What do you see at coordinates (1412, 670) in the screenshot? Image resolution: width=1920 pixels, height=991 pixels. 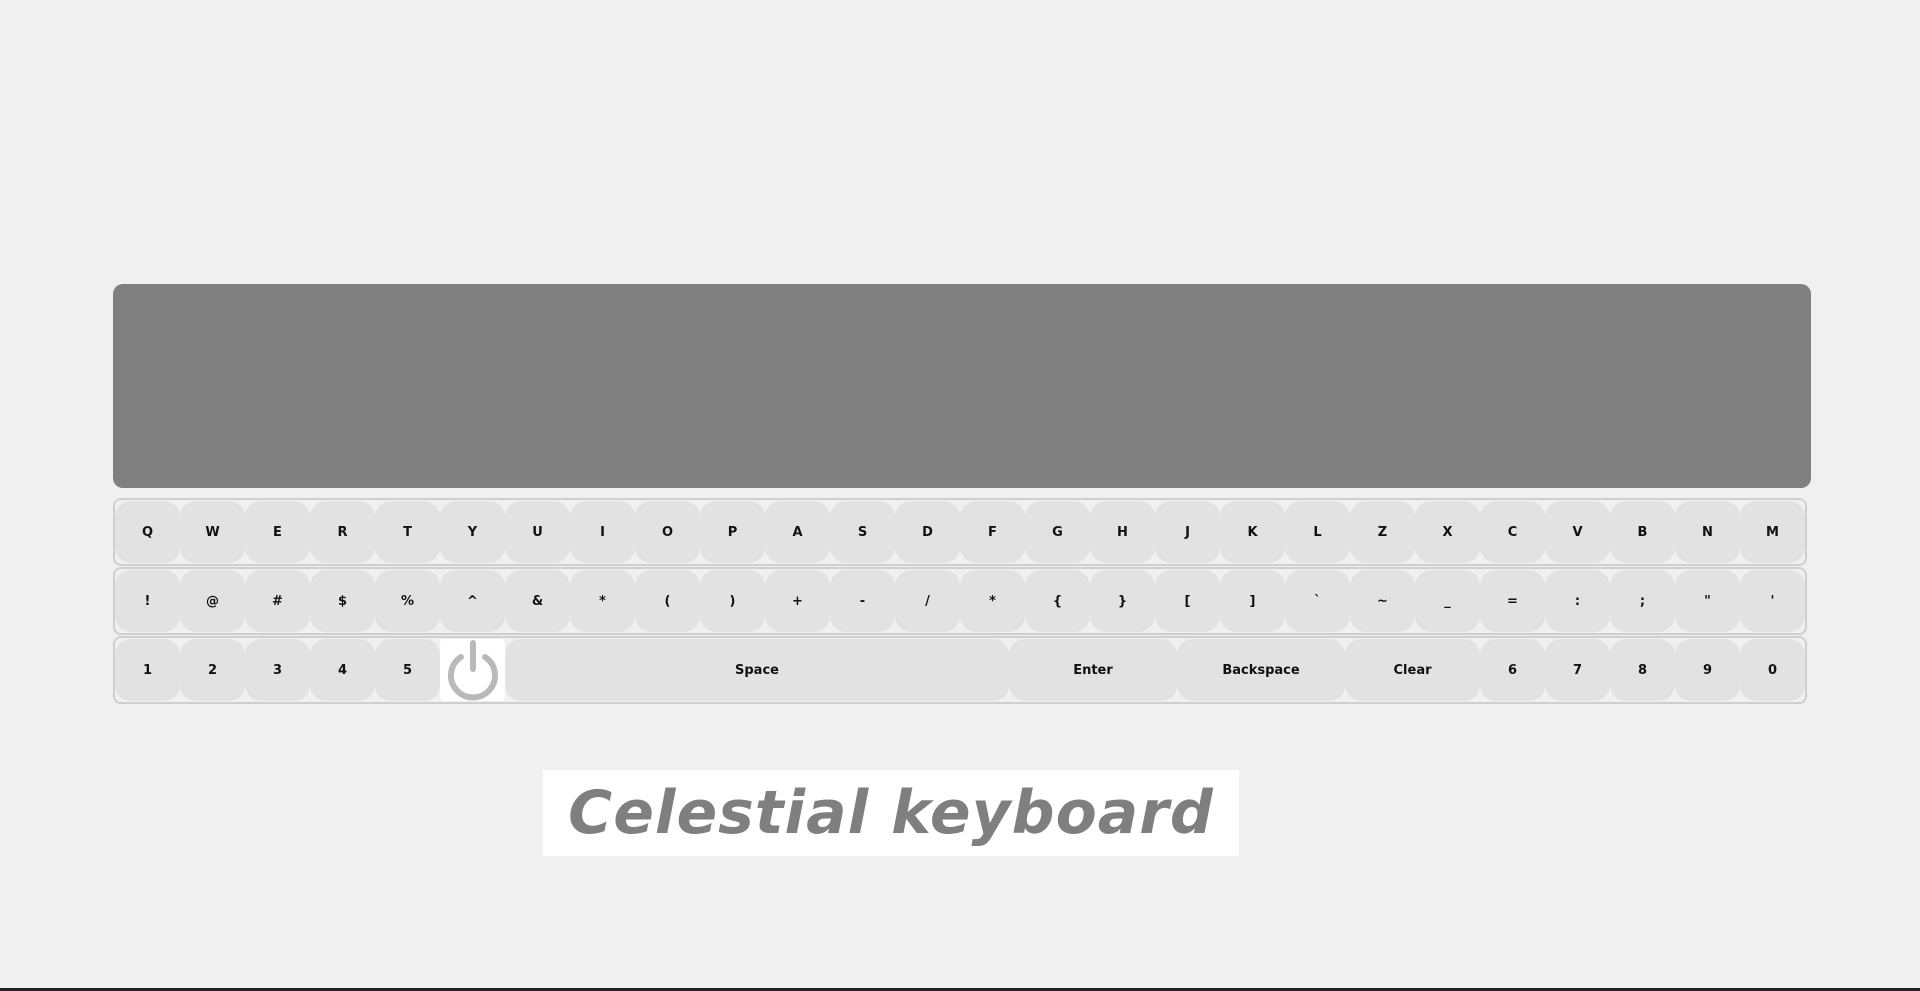 I see `clear-key: Clear` at bounding box center [1412, 670].